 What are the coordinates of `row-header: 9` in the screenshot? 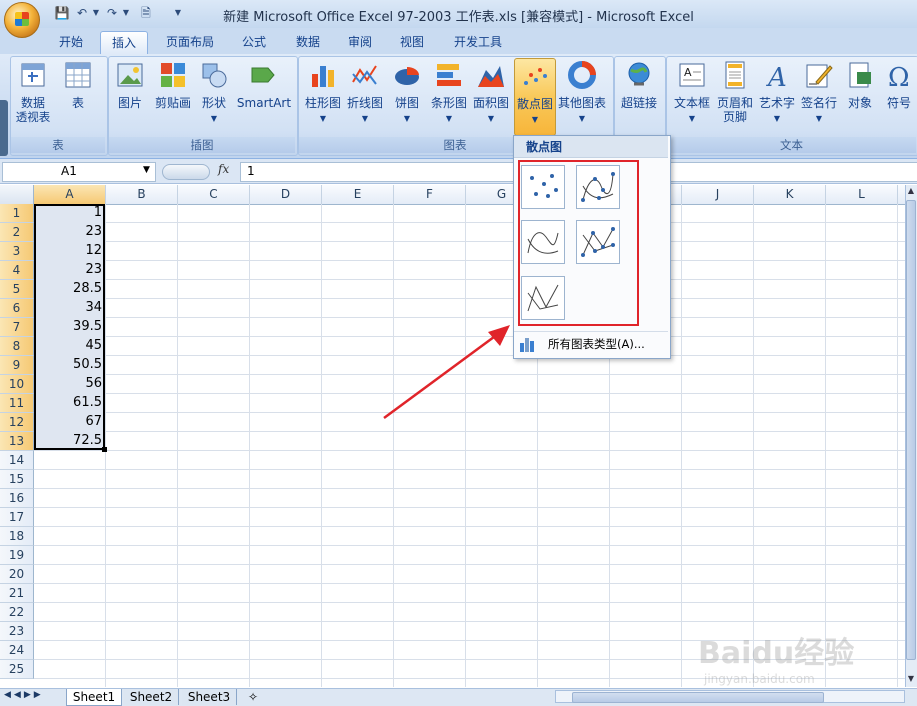 It's located at (17, 365).